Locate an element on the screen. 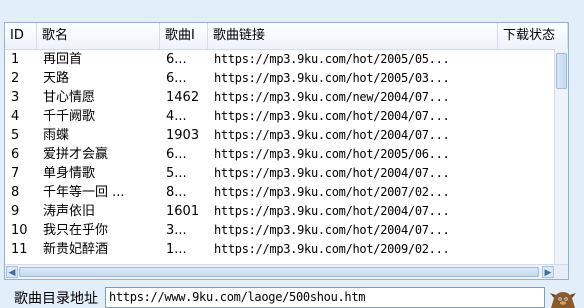 The width and height of the screenshot is (584, 308). cell-song-id: 1903 is located at coordinates (183, 135).